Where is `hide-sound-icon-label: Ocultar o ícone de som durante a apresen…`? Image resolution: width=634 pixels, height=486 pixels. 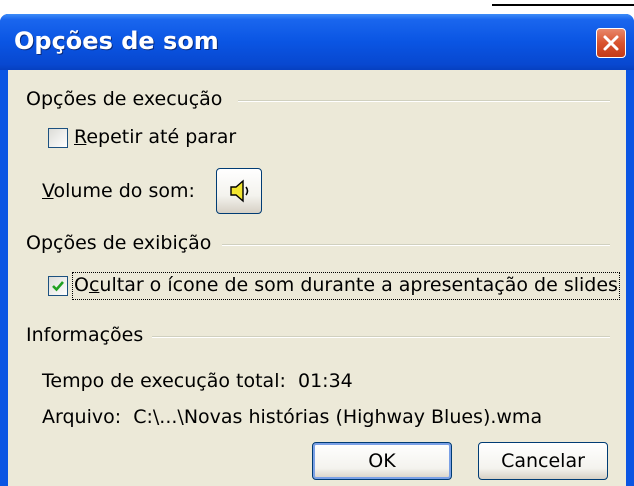
hide-sound-icon-label: Ocultar o ícone de som durante a apresen… is located at coordinates (346, 285).